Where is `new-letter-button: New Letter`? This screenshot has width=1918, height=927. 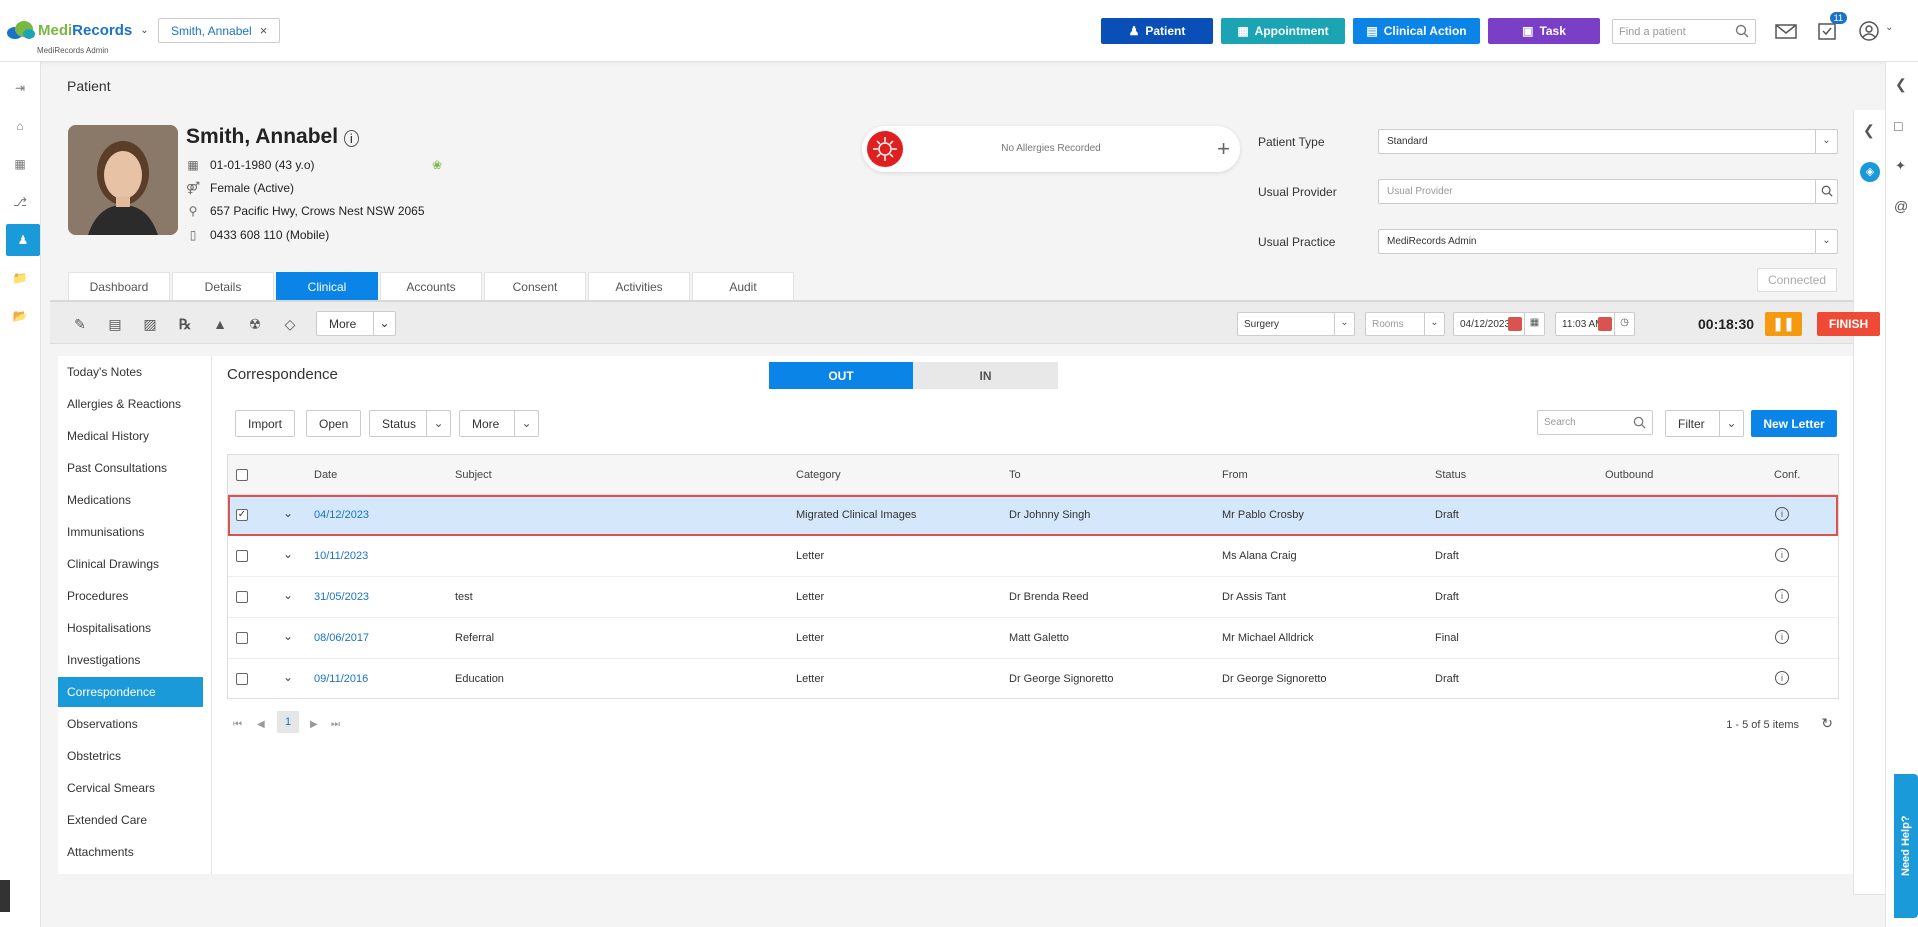
new-letter-button: New Letter is located at coordinates (1794, 423).